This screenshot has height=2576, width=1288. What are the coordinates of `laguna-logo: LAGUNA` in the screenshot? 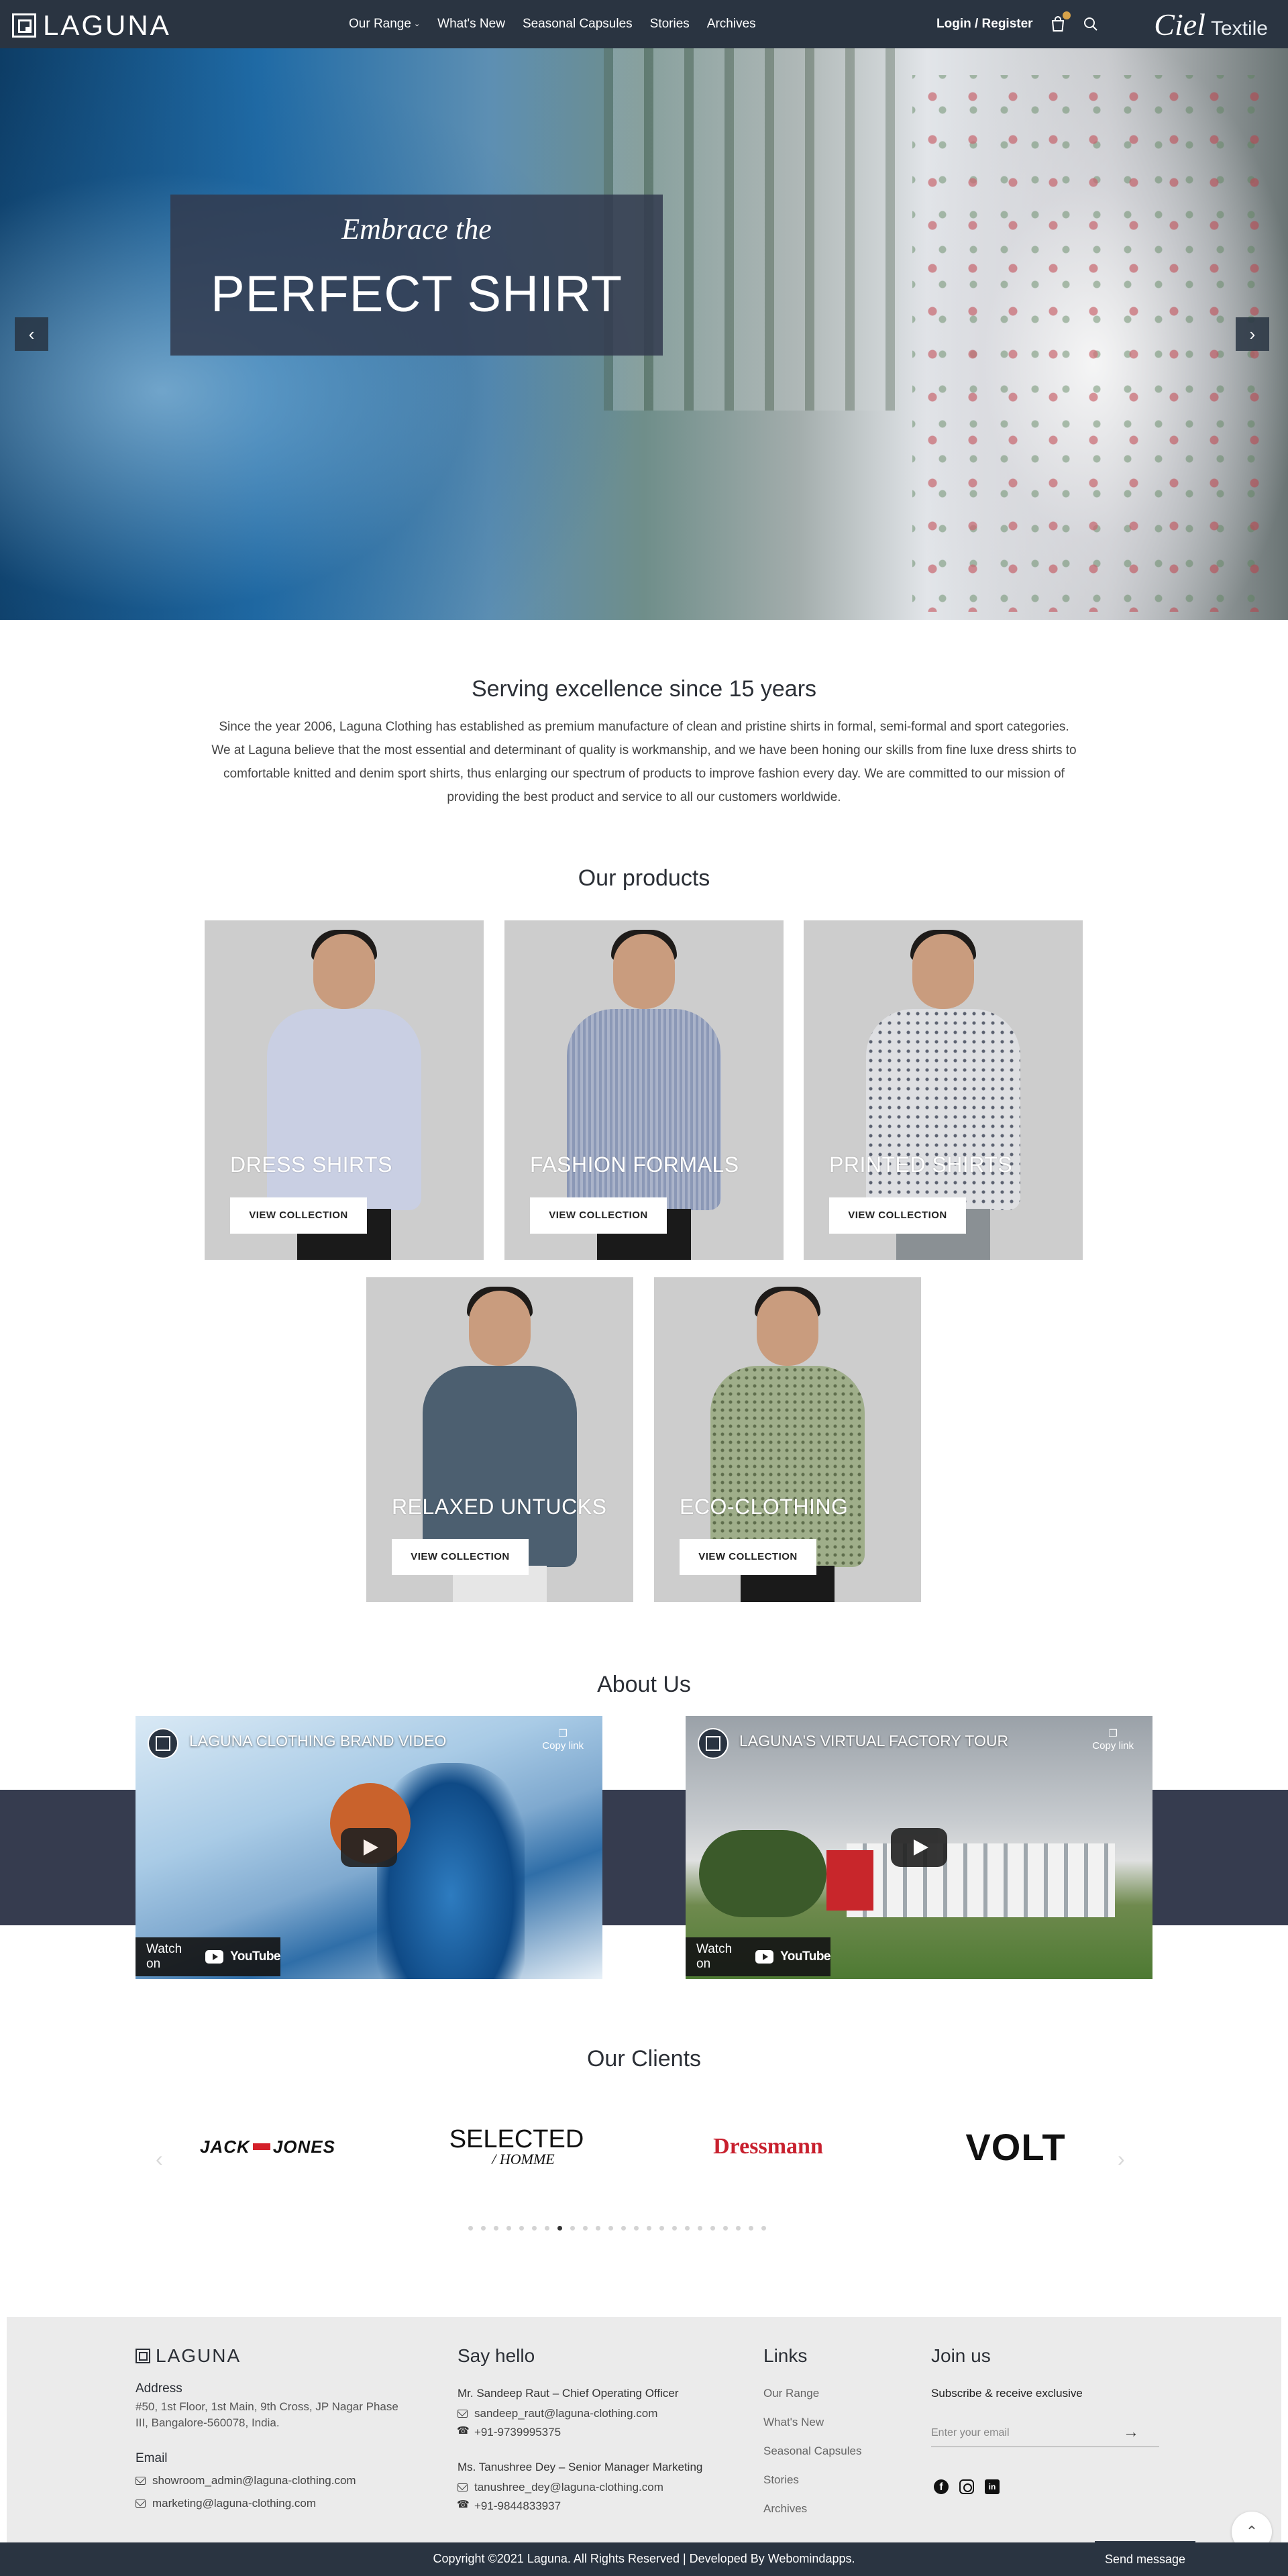 It's located at (91, 25).